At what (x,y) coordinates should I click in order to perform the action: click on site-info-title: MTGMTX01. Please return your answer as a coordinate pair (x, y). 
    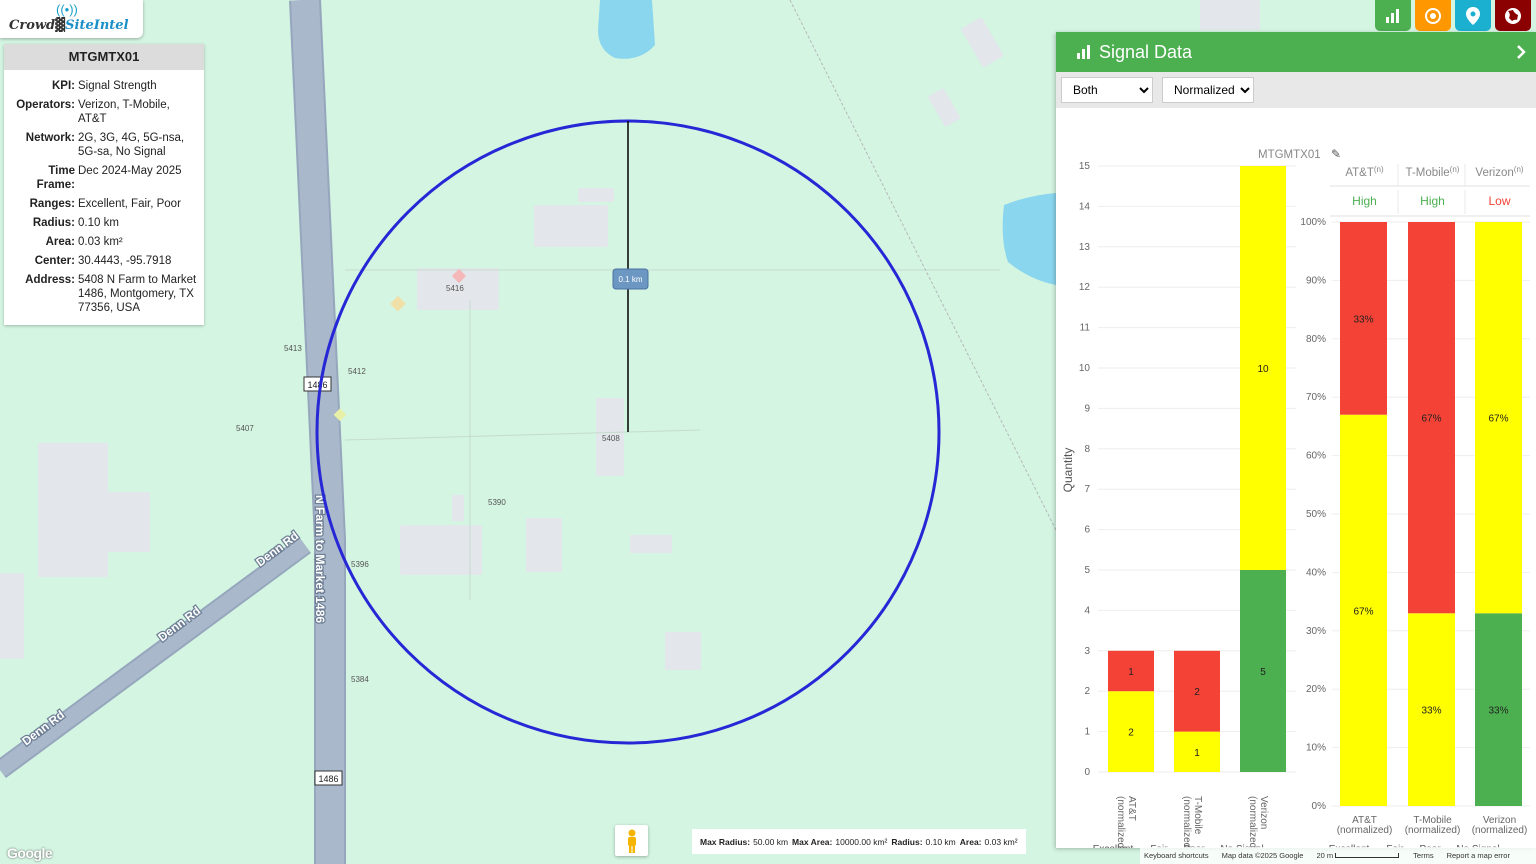
    Looking at the image, I should click on (104, 57).